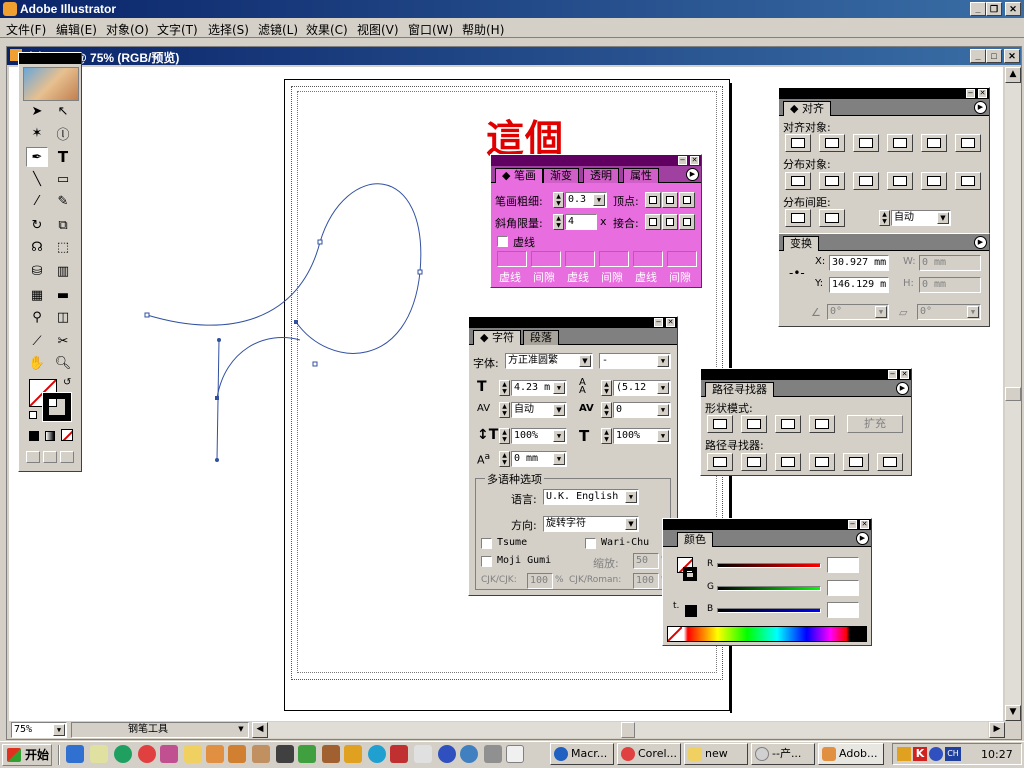 This screenshot has width=1024, height=768. What do you see at coordinates (37, 341) in the screenshot?
I see `slice-tool-icon: ⟋` at bounding box center [37, 341].